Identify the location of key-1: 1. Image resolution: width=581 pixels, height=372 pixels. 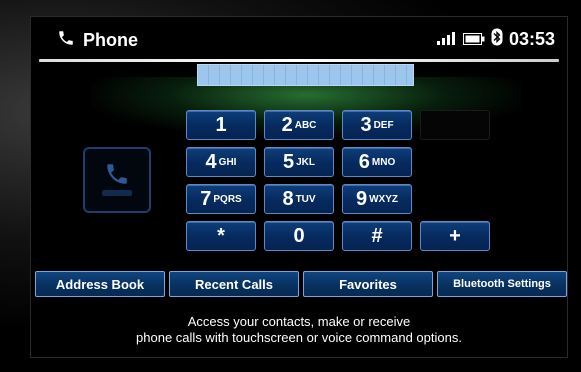
(221, 125).